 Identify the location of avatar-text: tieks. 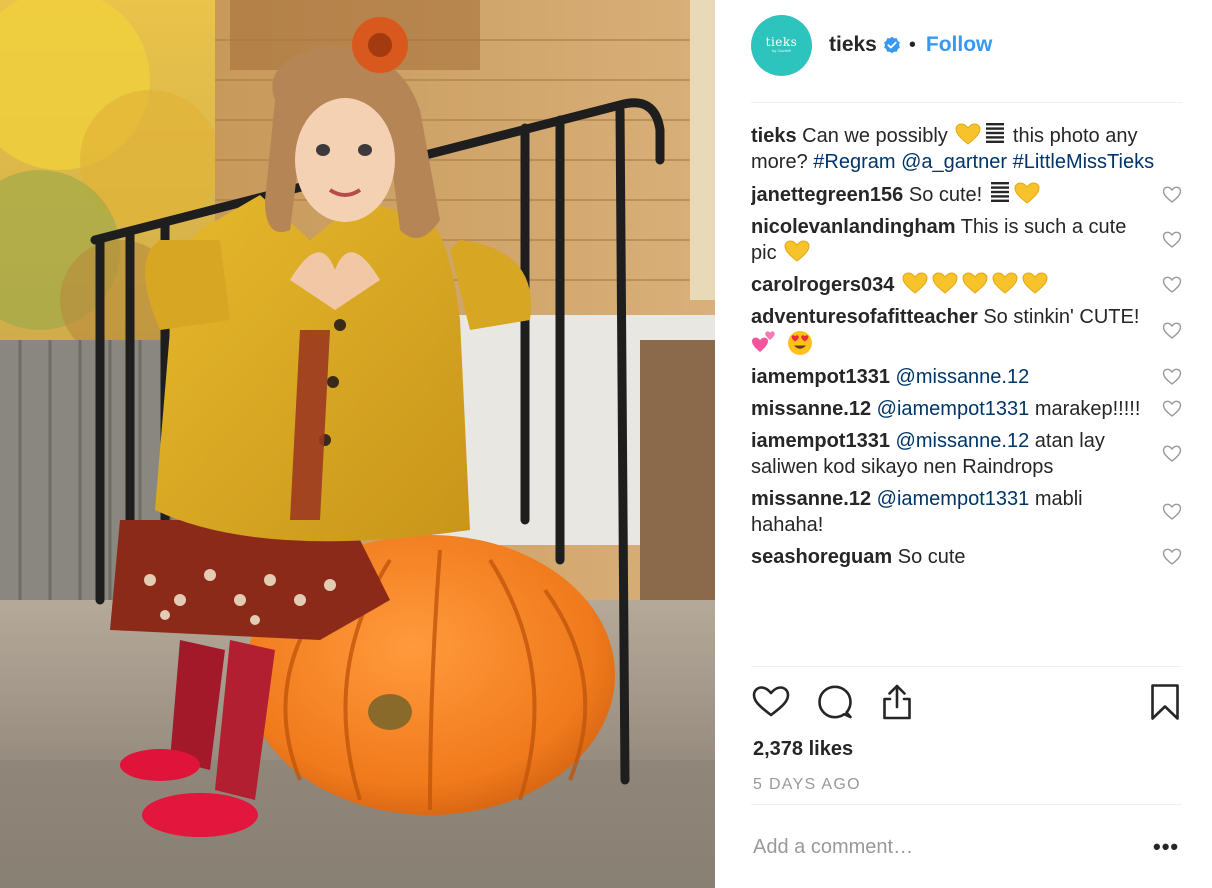
(781, 42).